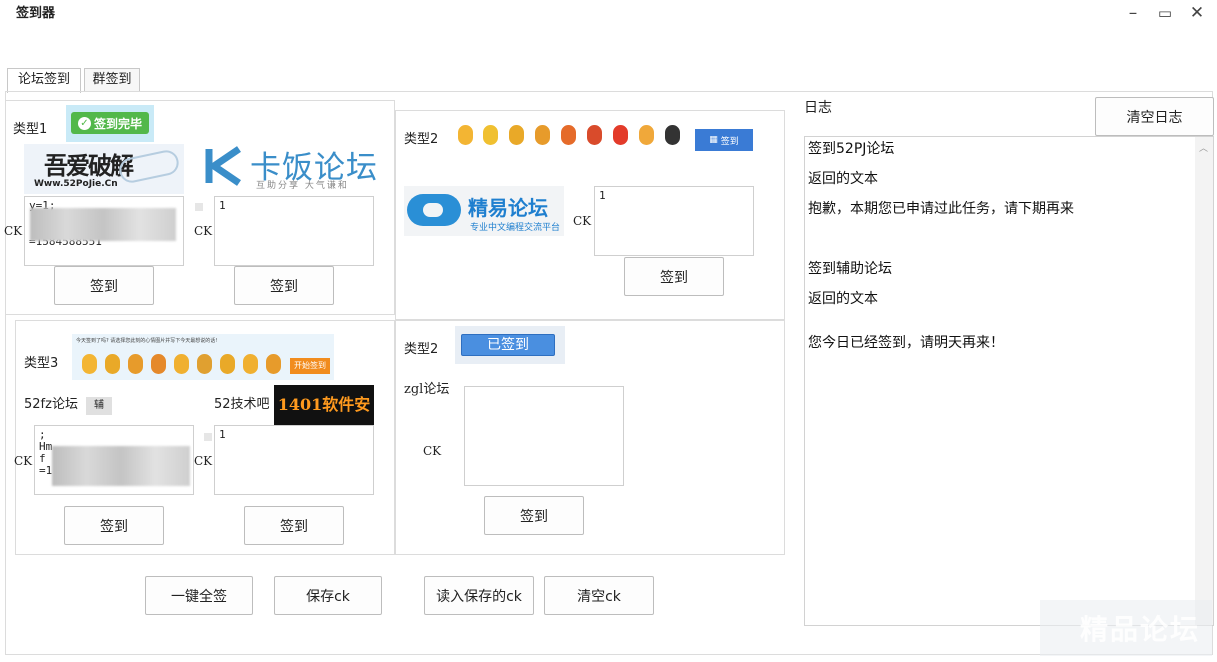 This screenshot has width=1217, height=662. What do you see at coordinates (295, 167) in the screenshot?
I see `site-kafan-logo: 卡饭论坛 互助分享 大气谦和` at bounding box center [295, 167].